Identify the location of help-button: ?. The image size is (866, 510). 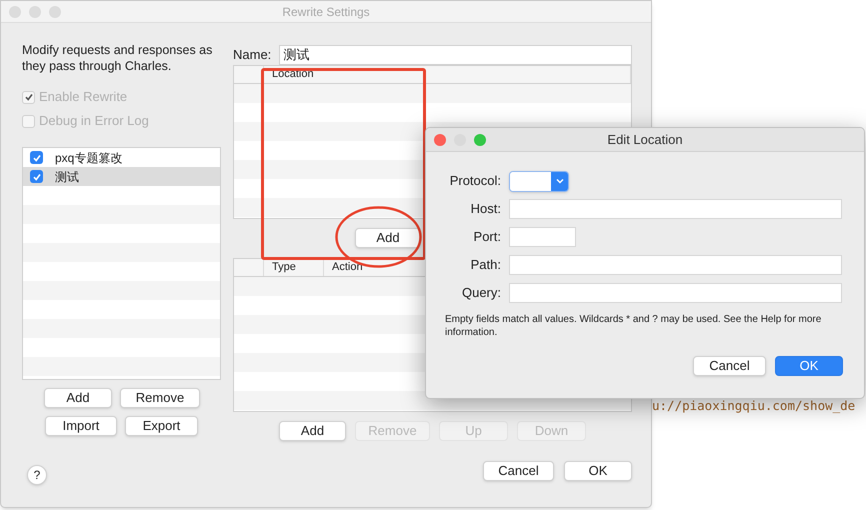
(37, 475).